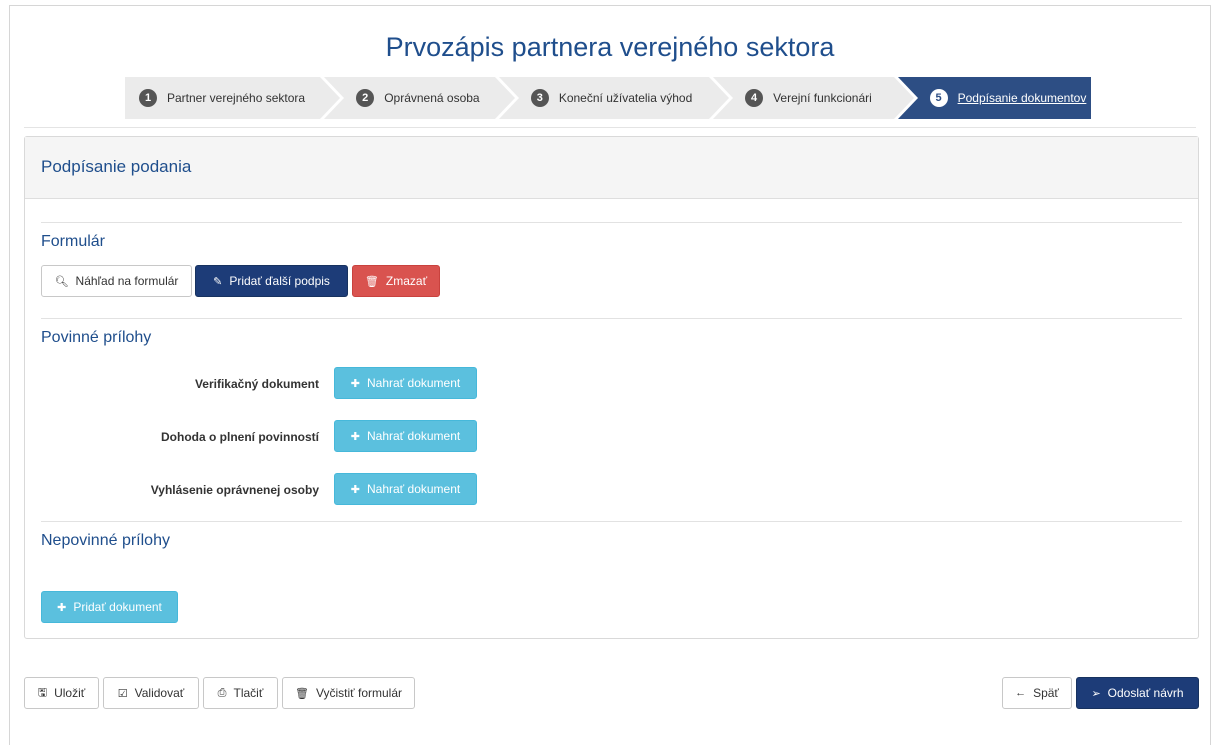 The height and width of the screenshot is (745, 1217). Describe the element at coordinates (70, 693) in the screenshot. I see `save-label: Uložiť` at that location.